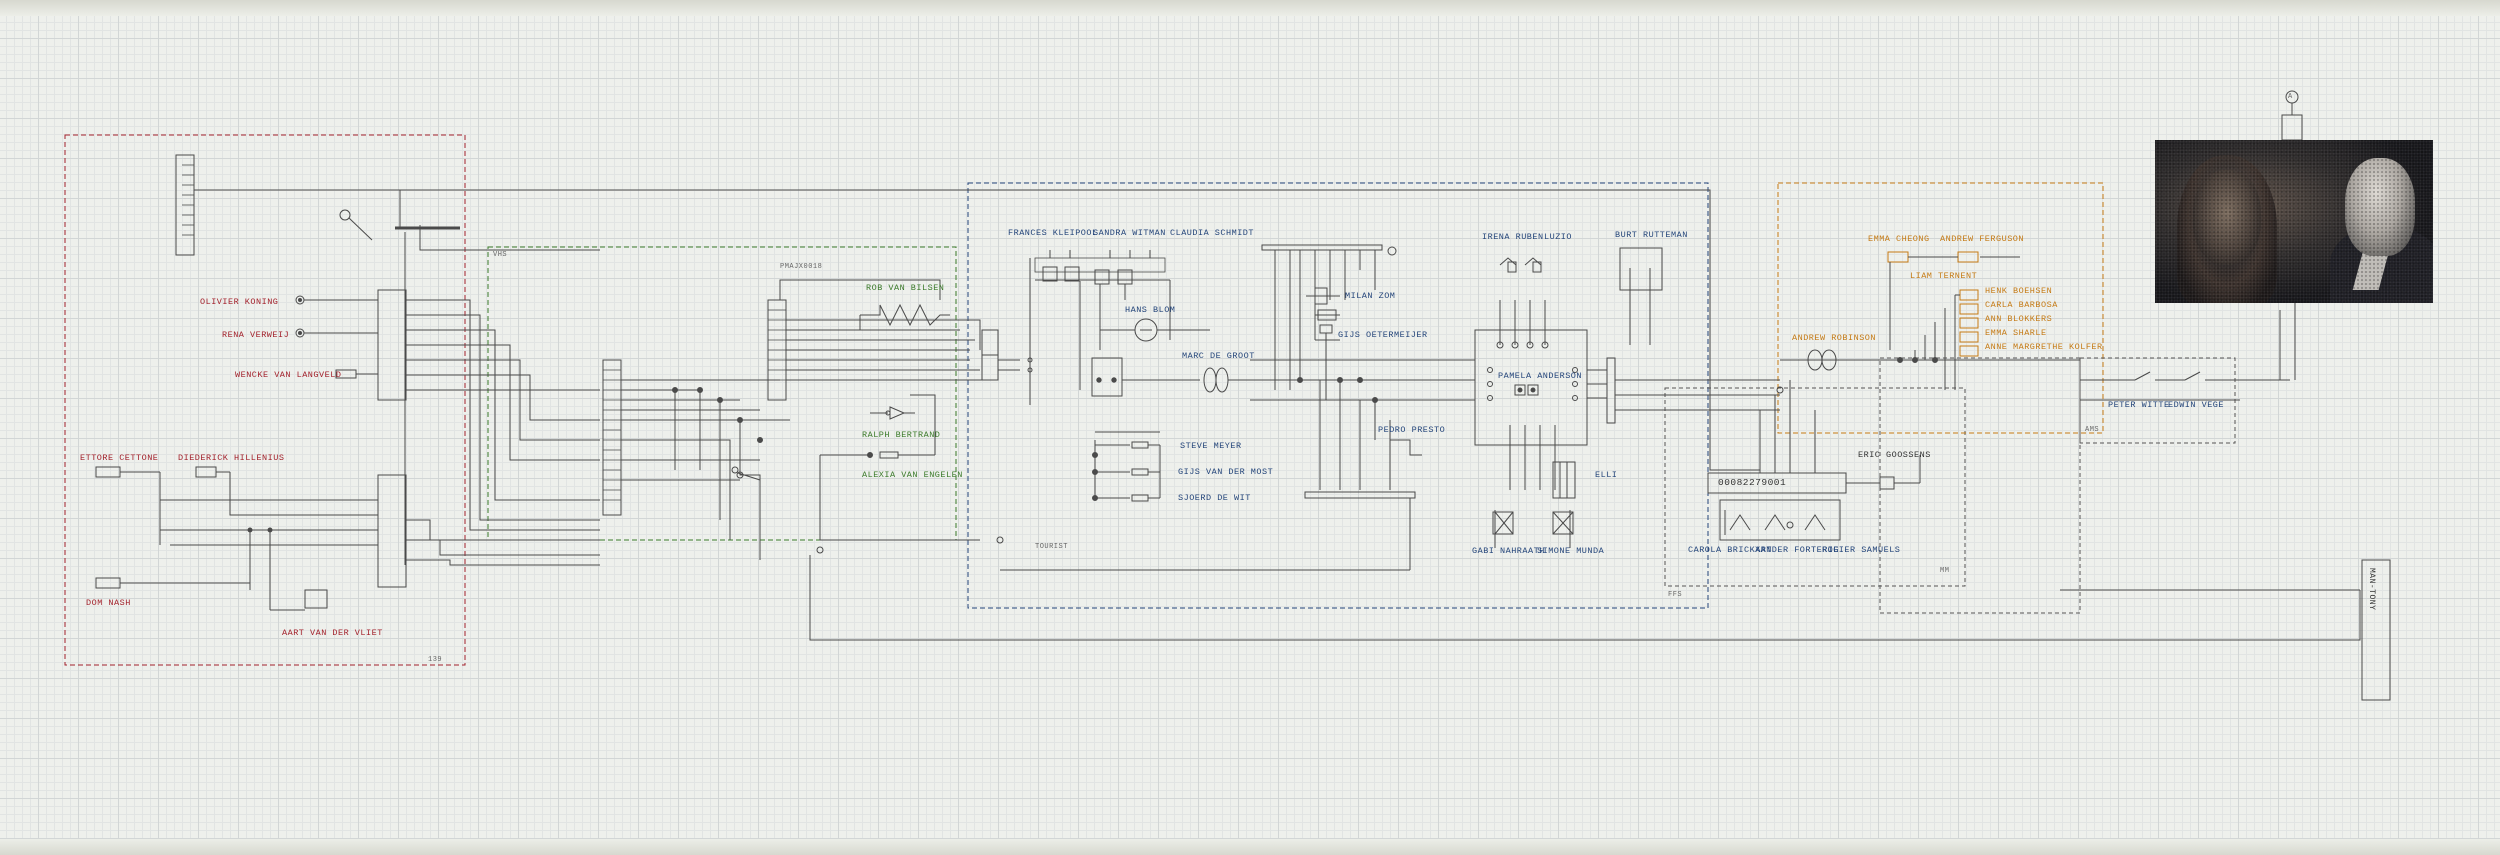 The height and width of the screenshot is (855, 2500). Describe the element at coordinates (2044, 347) in the screenshot. I see `label-anne: ANNE MARGRETHE KOLFER` at that location.